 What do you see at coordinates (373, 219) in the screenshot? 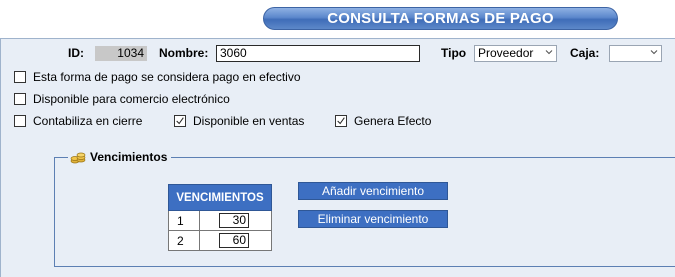
I see `delete-vencimiento-button: Eliminar vencimiento` at bounding box center [373, 219].